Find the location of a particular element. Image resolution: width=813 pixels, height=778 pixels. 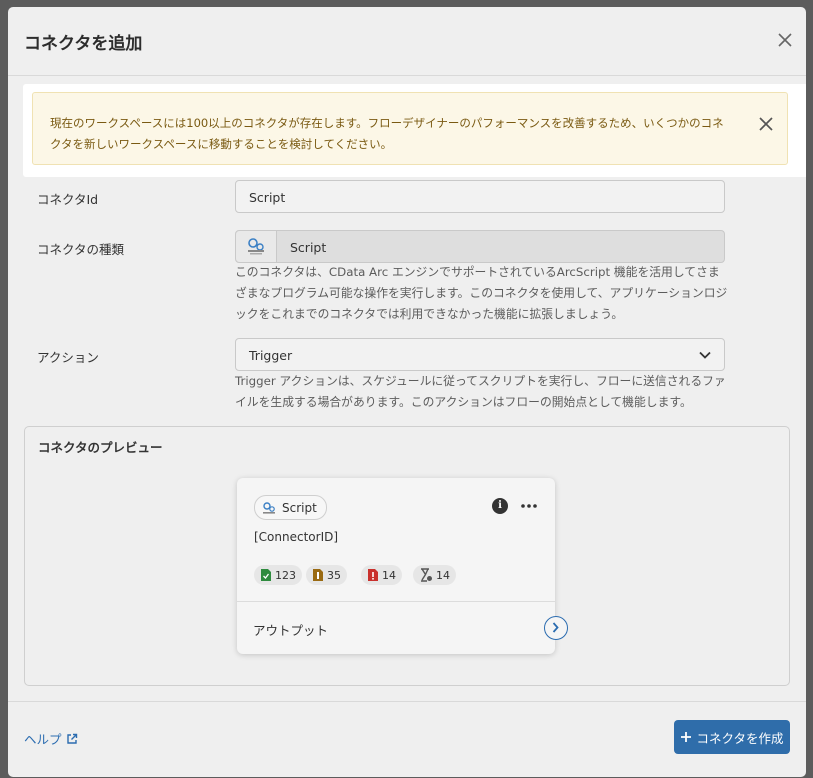

dismiss-warning-button is located at coordinates (766, 124).